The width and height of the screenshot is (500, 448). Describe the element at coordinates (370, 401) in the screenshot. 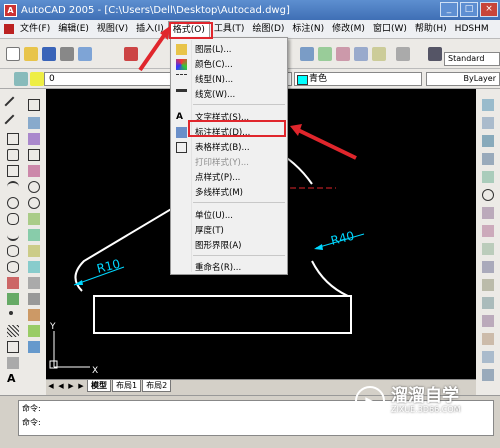

I see `watermark-logo-icon: ▶` at that location.